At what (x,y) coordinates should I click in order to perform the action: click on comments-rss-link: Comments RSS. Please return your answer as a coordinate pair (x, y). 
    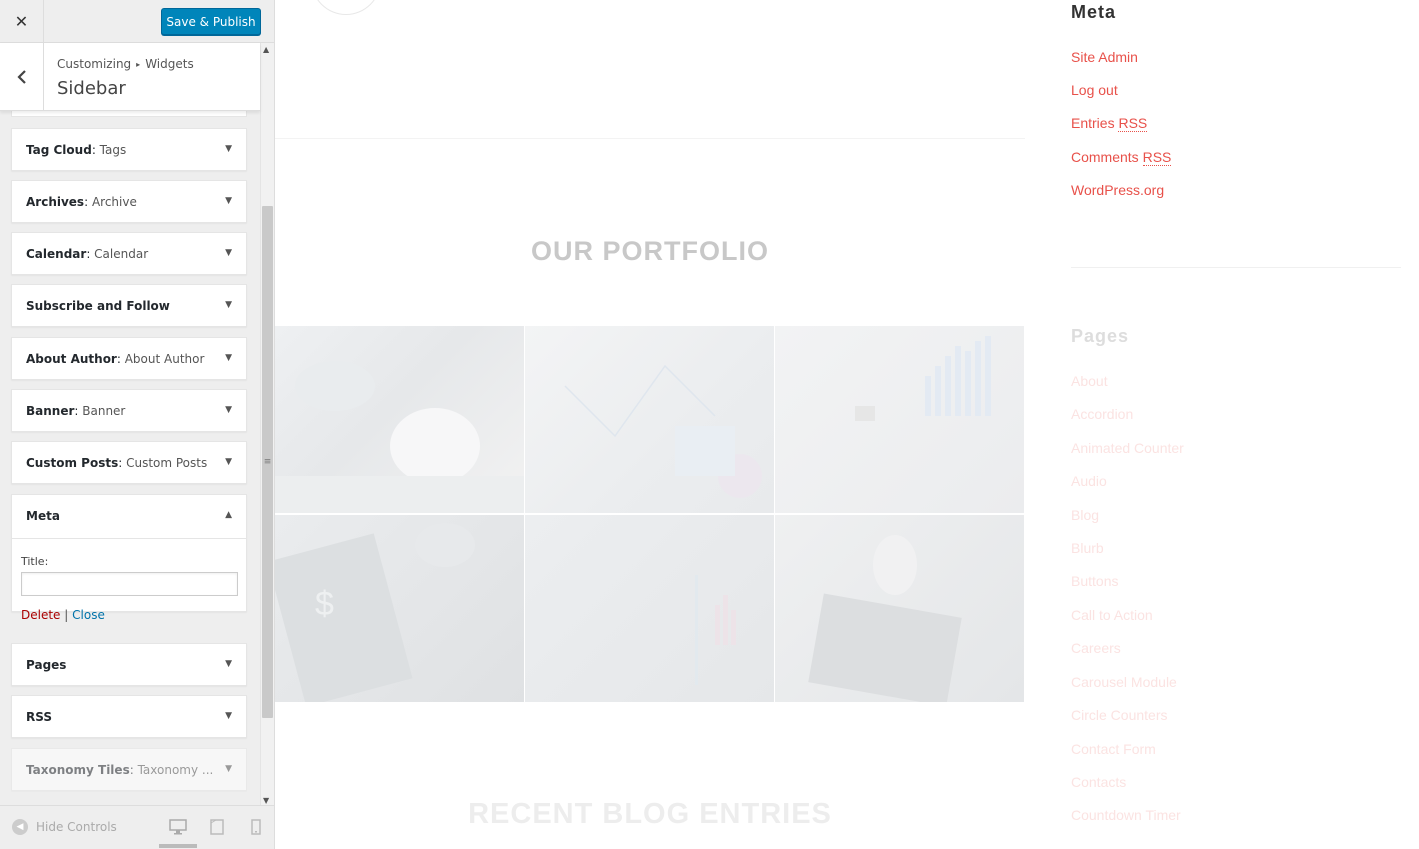
    Looking at the image, I should click on (1121, 157).